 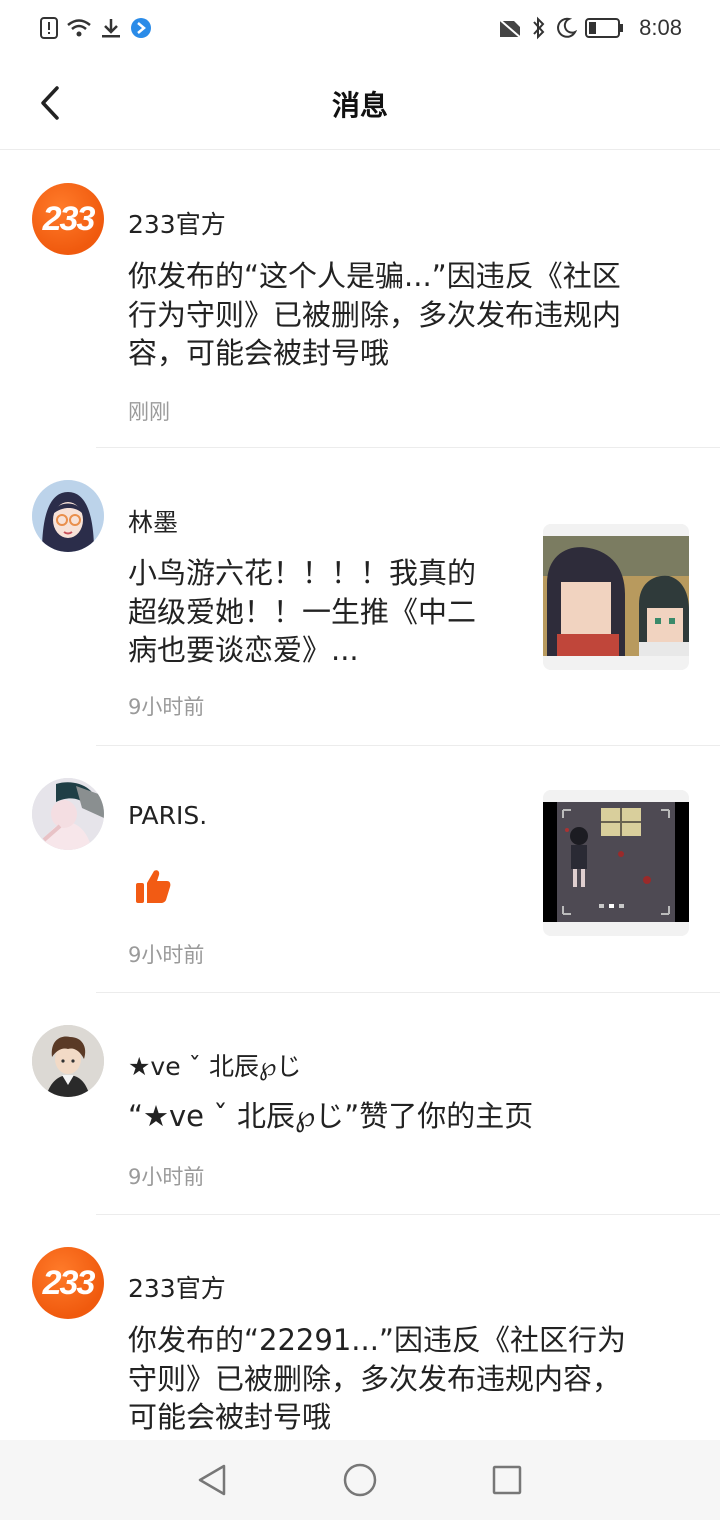 I want to click on message-body: “★ve ˇ 北辰℘じ”赞了你的主页, so click(x=331, y=1116).